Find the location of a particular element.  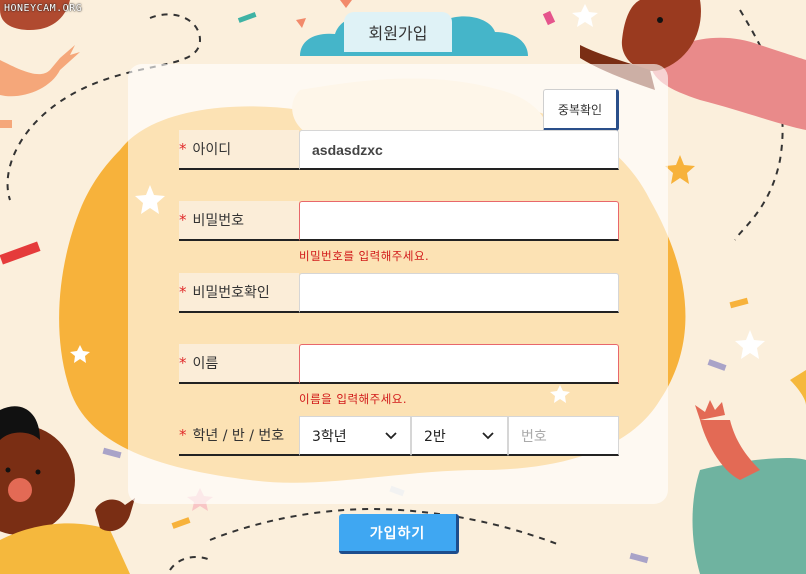

class-select-value: 2반 is located at coordinates (435, 436).